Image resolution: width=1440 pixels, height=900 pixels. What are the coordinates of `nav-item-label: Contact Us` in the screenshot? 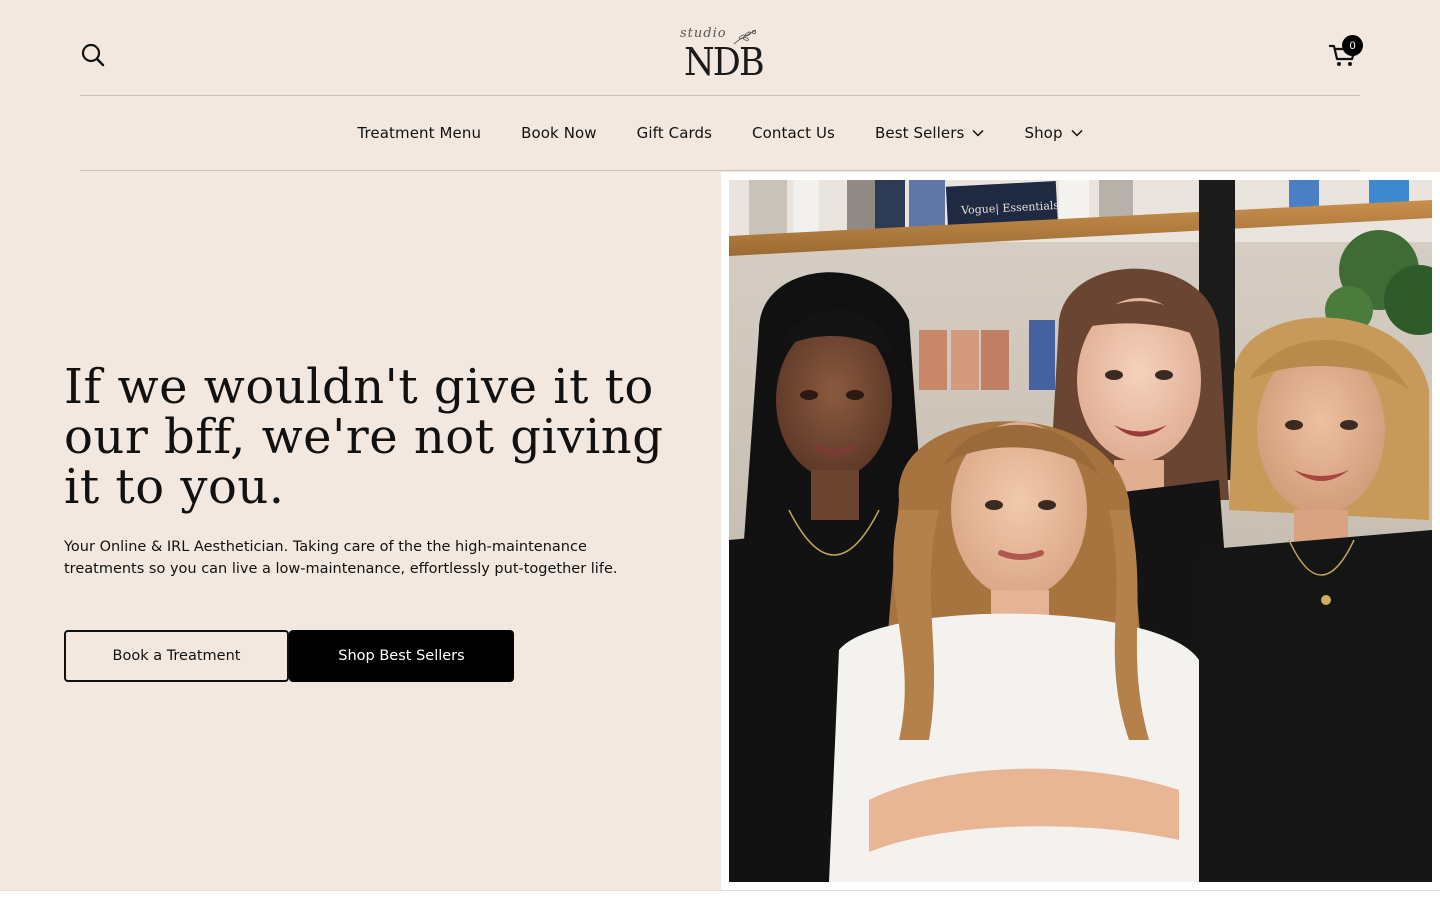 It's located at (793, 133).